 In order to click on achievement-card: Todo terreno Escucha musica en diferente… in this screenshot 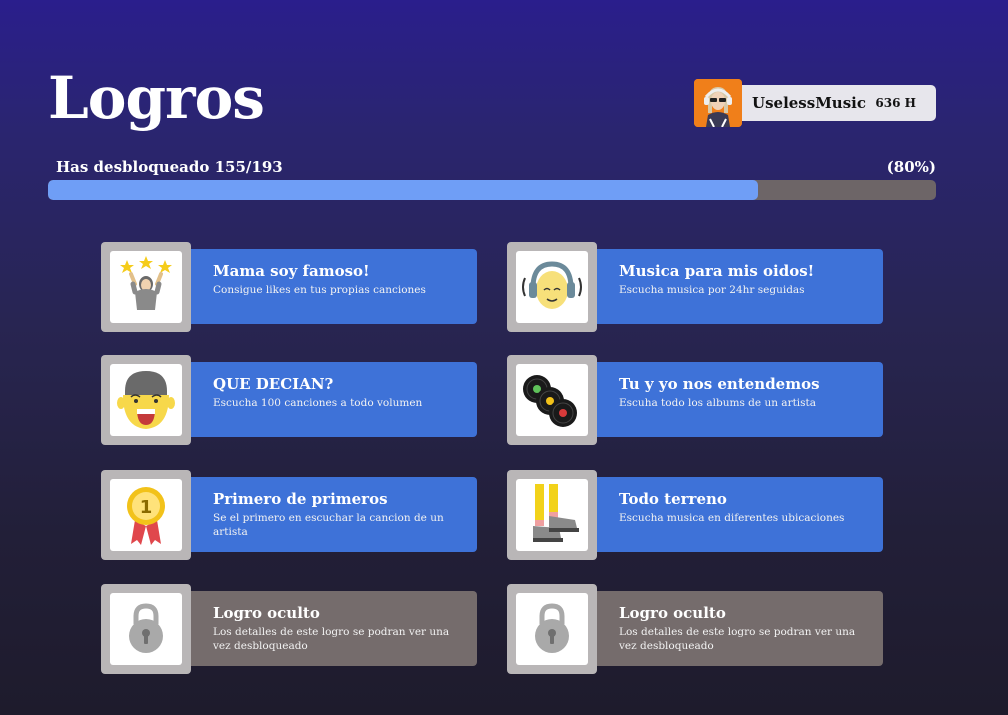, I will do `click(695, 515)`.